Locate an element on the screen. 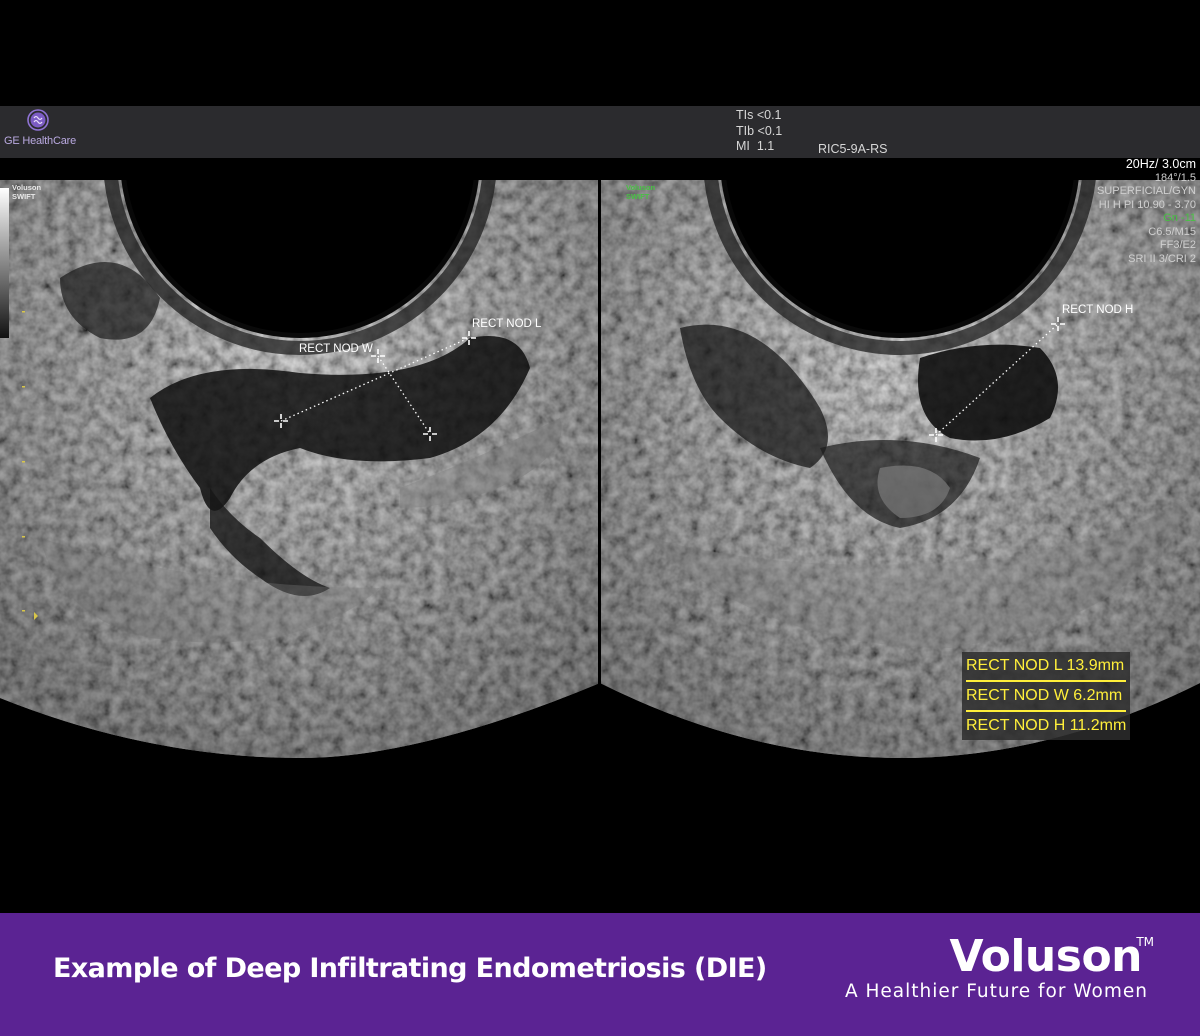 This screenshot has width=1200, height=1036. voluson-brand-name: Voluson is located at coordinates (1045, 956).